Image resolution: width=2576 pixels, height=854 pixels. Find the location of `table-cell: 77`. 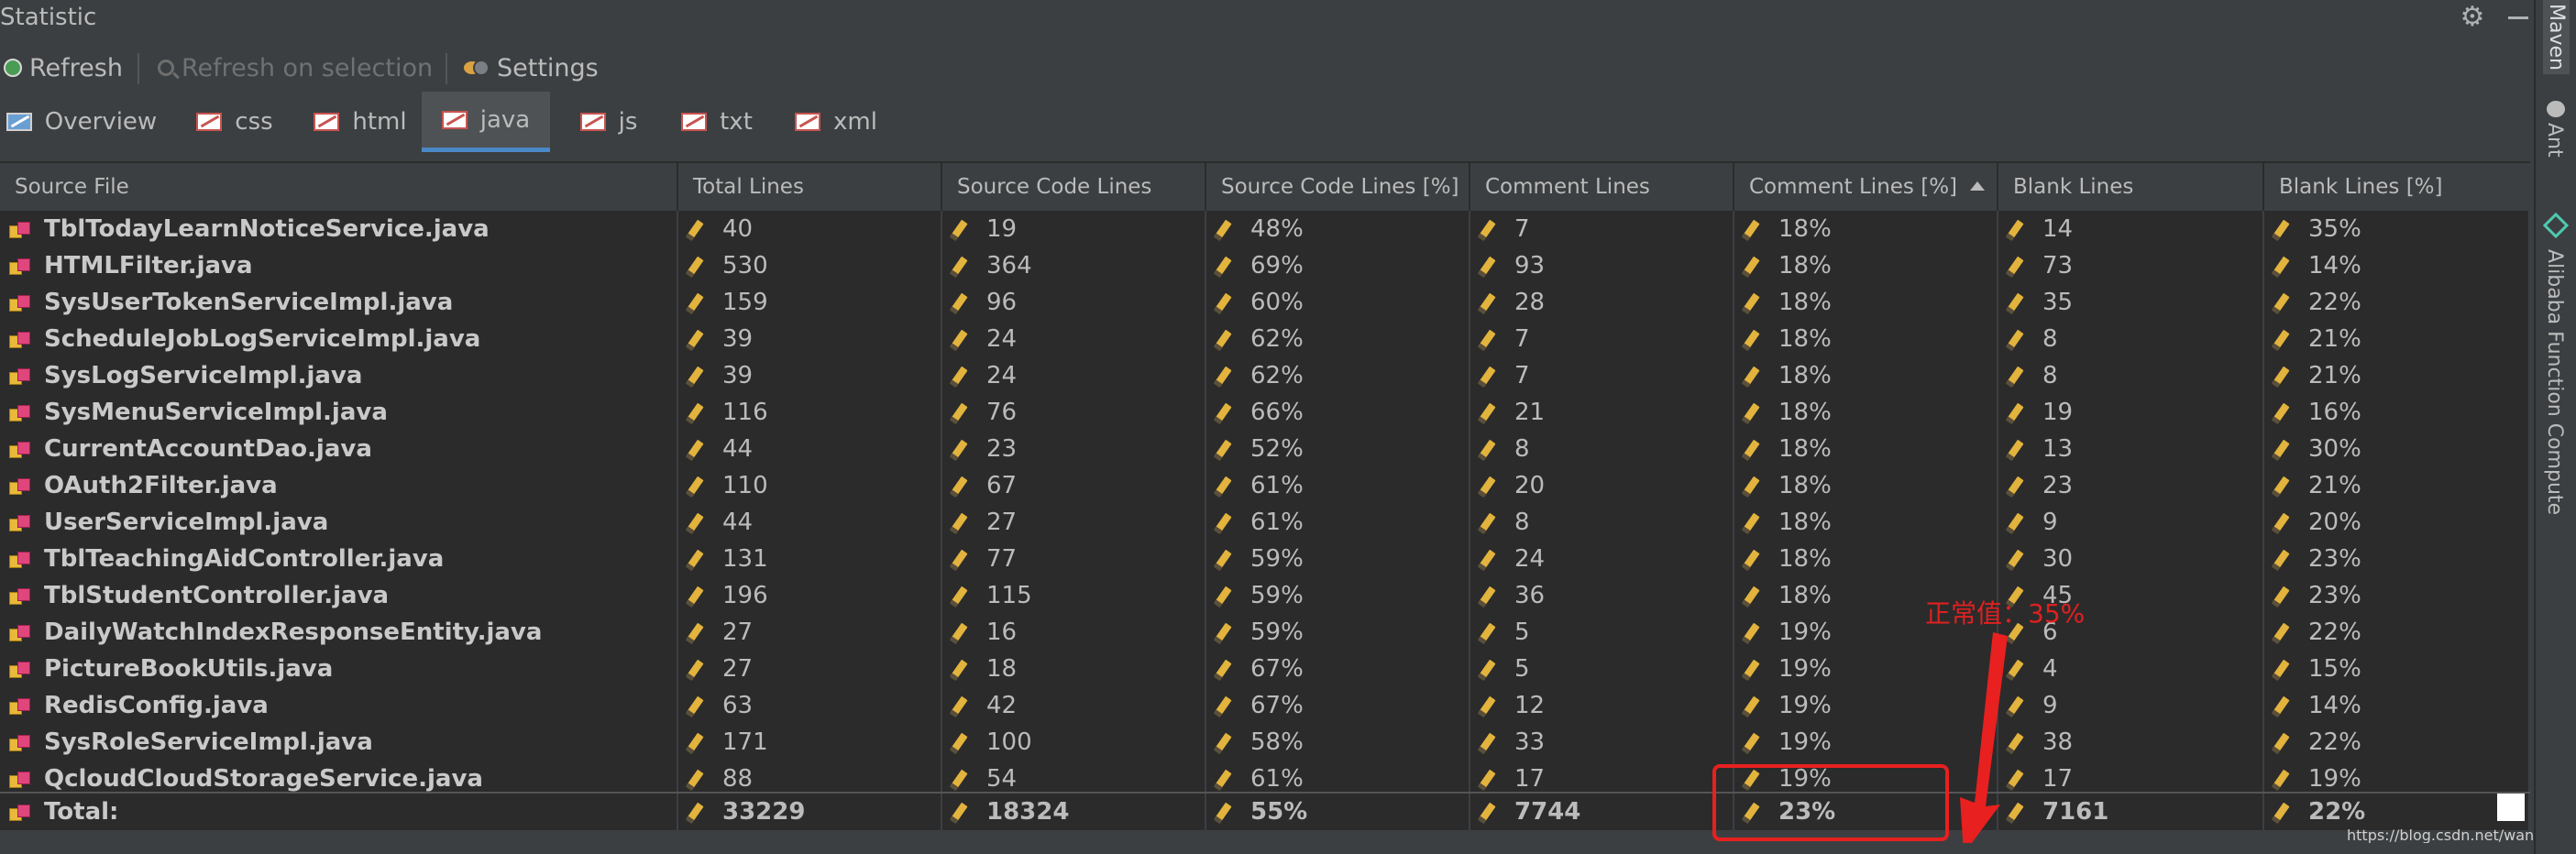

table-cell: 77 is located at coordinates (1074, 559).